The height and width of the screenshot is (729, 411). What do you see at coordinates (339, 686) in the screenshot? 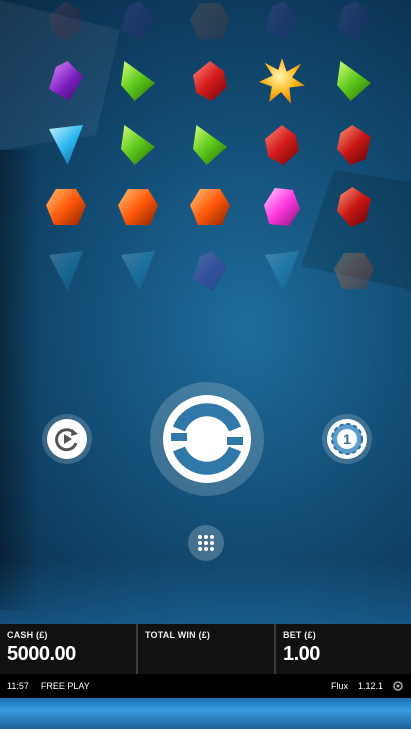
I see `game-name: Flux` at bounding box center [339, 686].